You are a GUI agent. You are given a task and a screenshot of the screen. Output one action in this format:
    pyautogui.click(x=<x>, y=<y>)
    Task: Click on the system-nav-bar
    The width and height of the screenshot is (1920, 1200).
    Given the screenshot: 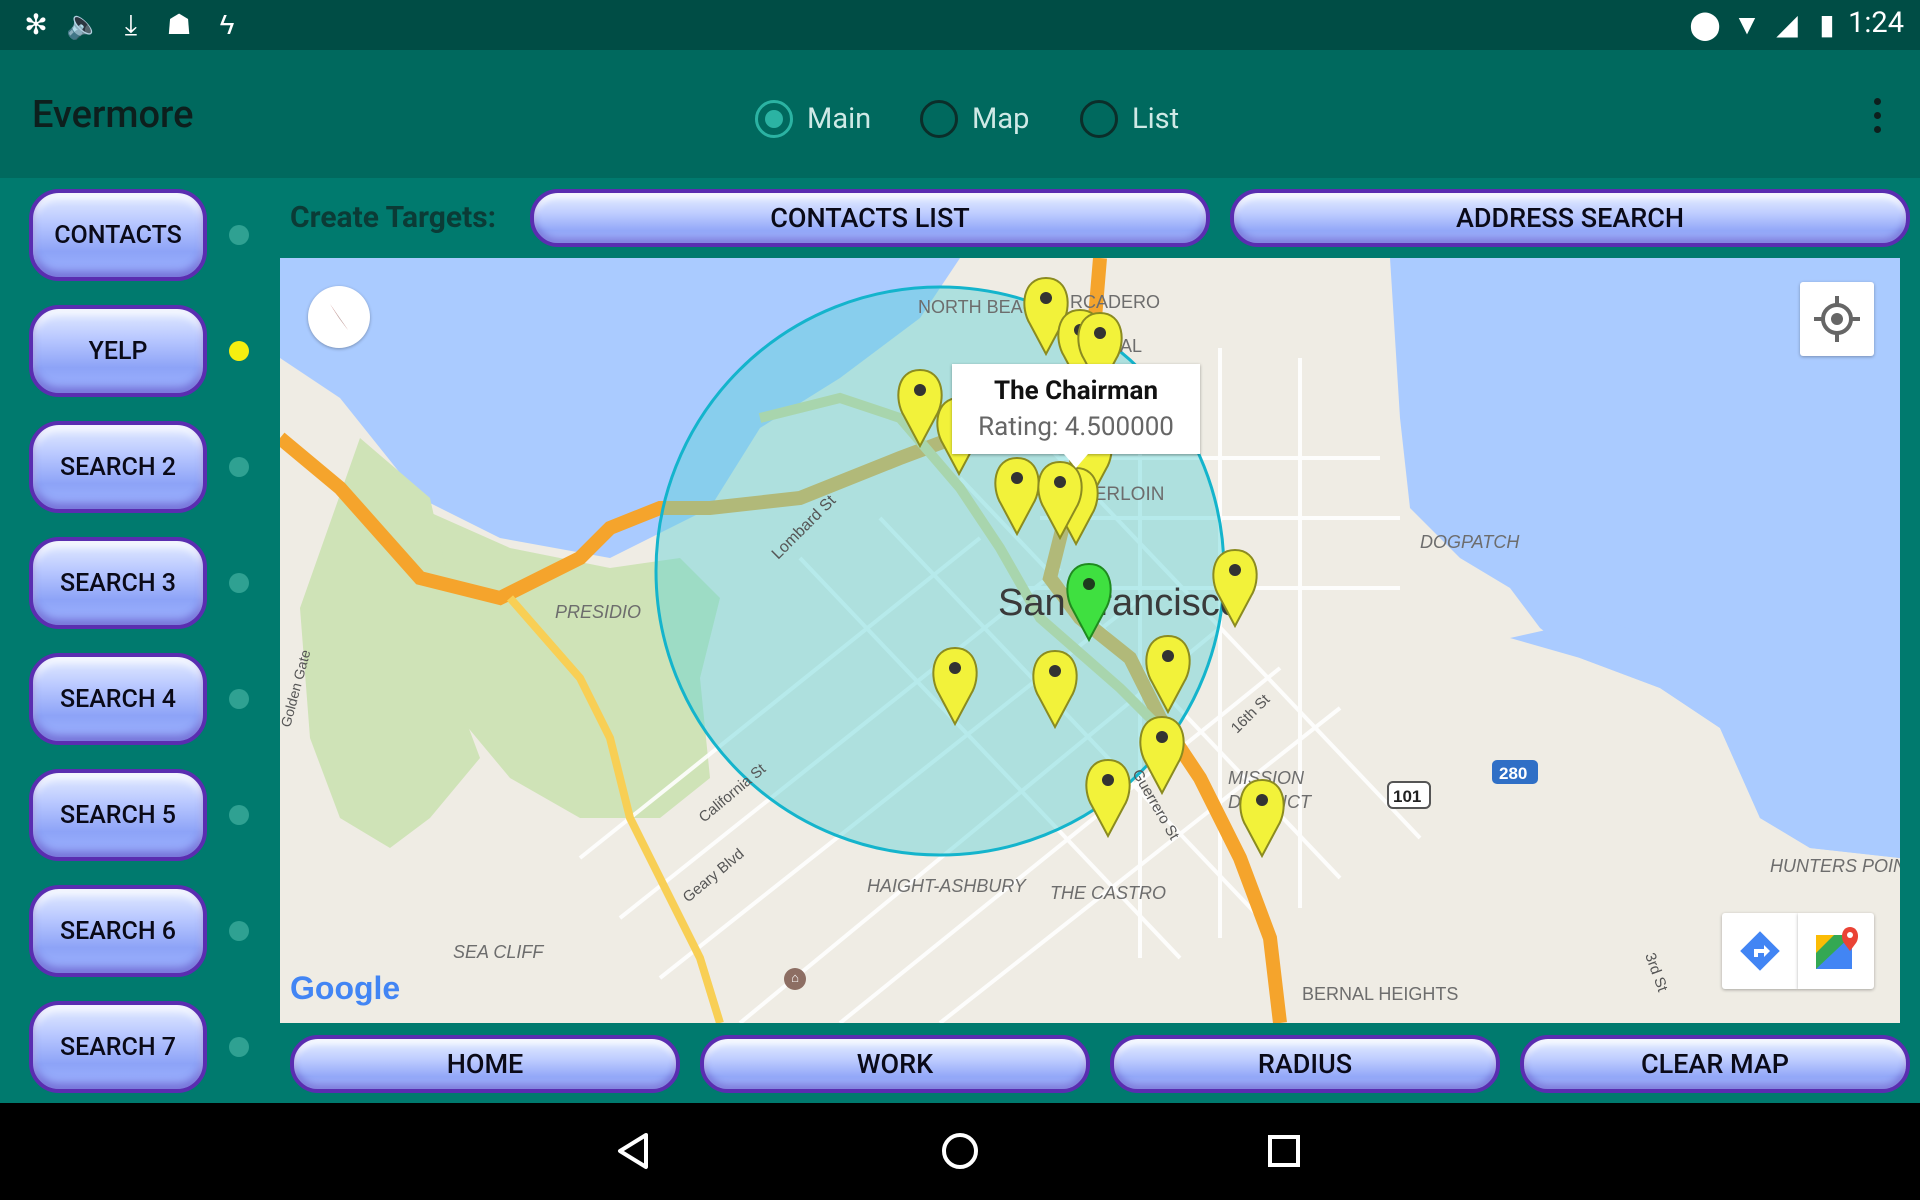 What is the action you would take?
    pyautogui.click(x=960, y=1151)
    